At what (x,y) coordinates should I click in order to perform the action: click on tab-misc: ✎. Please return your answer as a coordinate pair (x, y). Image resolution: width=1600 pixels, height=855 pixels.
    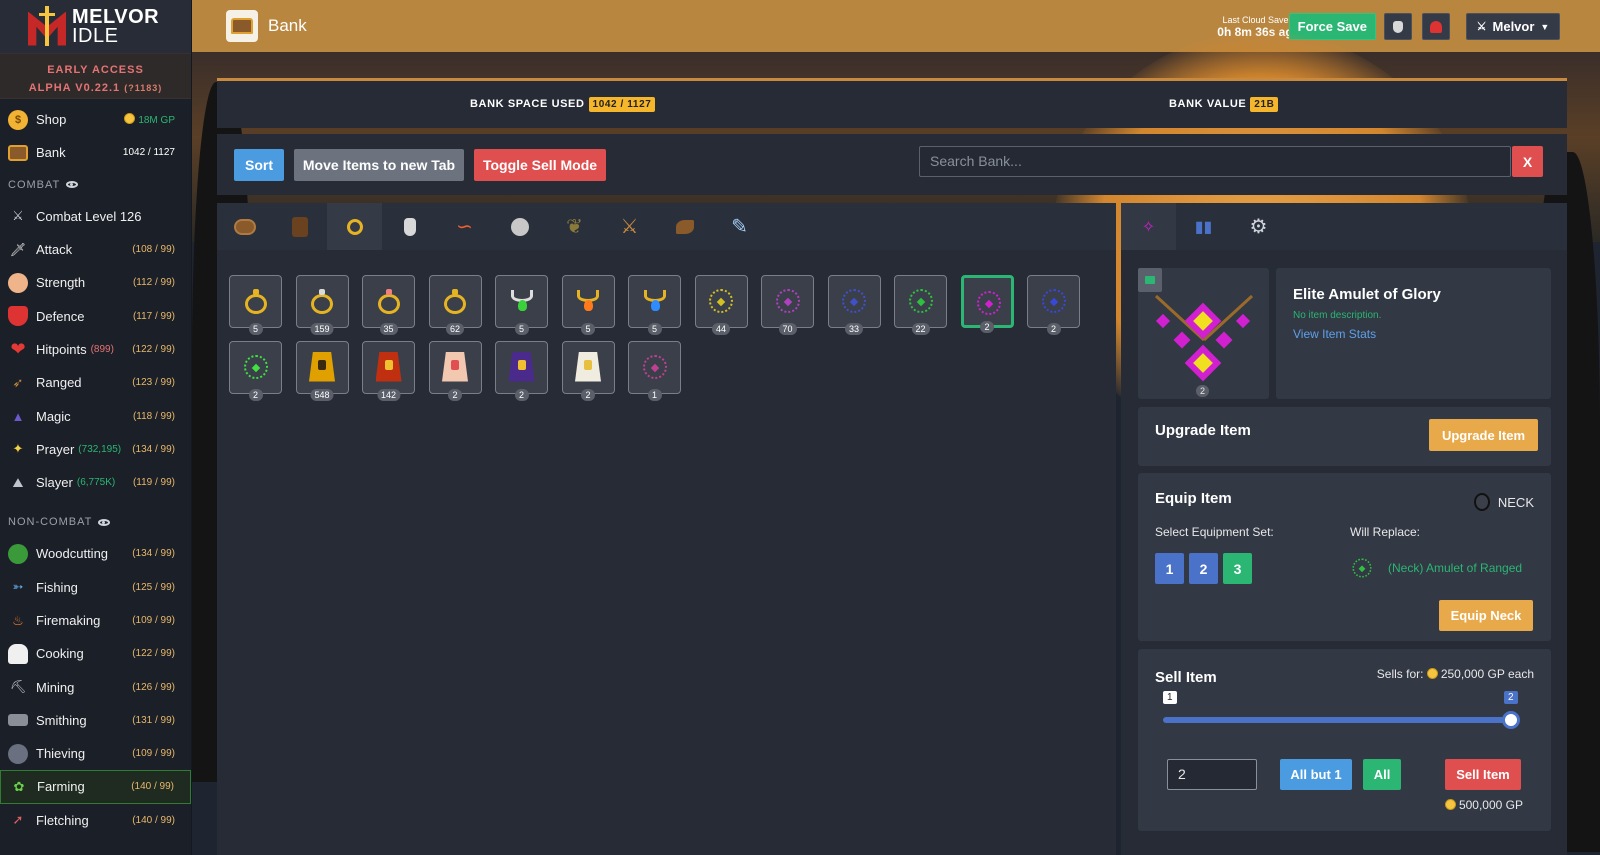
    Looking at the image, I should click on (739, 226).